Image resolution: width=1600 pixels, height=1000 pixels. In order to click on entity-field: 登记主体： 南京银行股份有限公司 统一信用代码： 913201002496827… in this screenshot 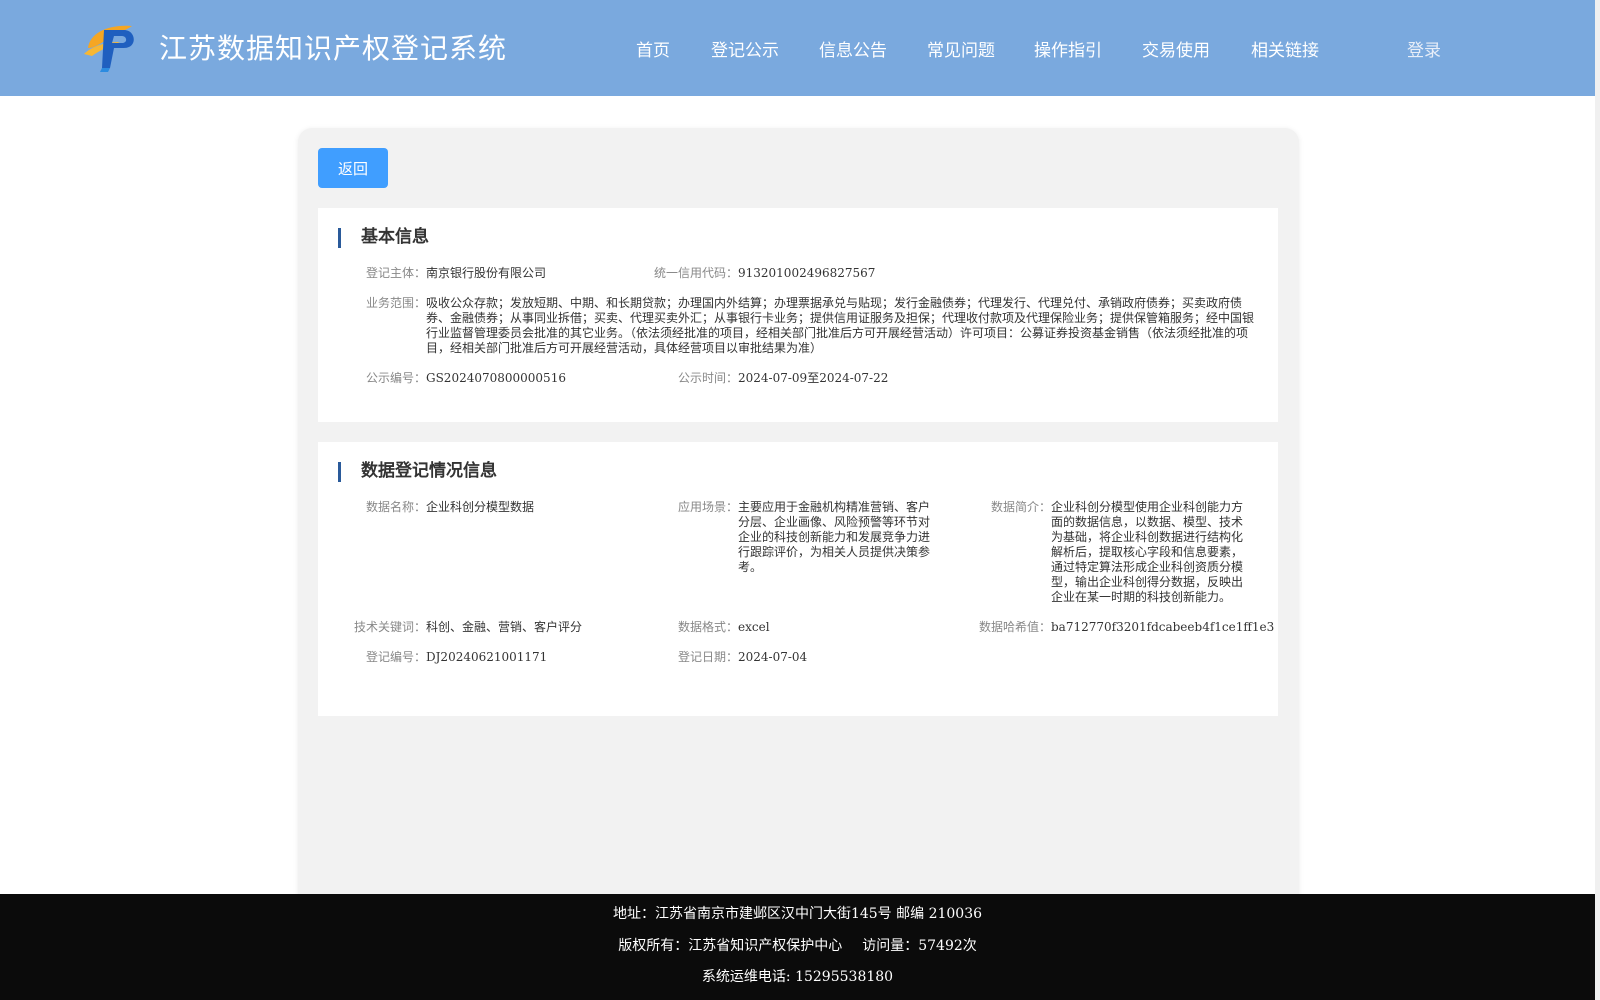, I will do `click(798, 274)`.